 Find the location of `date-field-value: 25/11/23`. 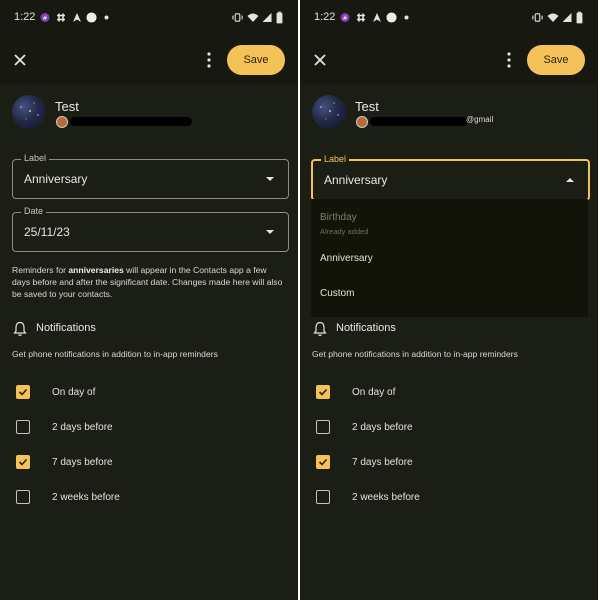

date-field-value: 25/11/23 is located at coordinates (47, 232).